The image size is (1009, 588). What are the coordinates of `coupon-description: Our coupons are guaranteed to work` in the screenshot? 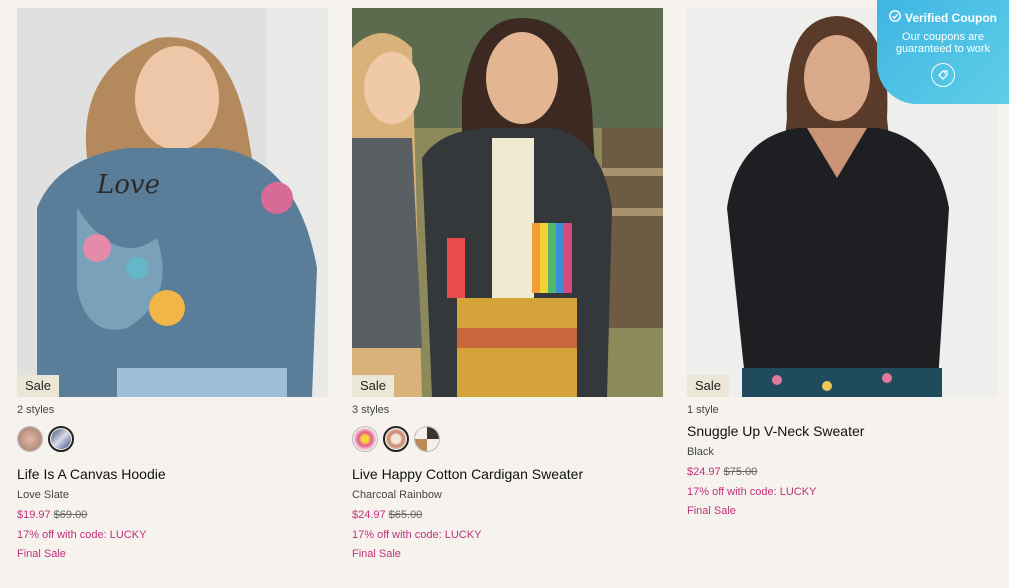 It's located at (943, 43).